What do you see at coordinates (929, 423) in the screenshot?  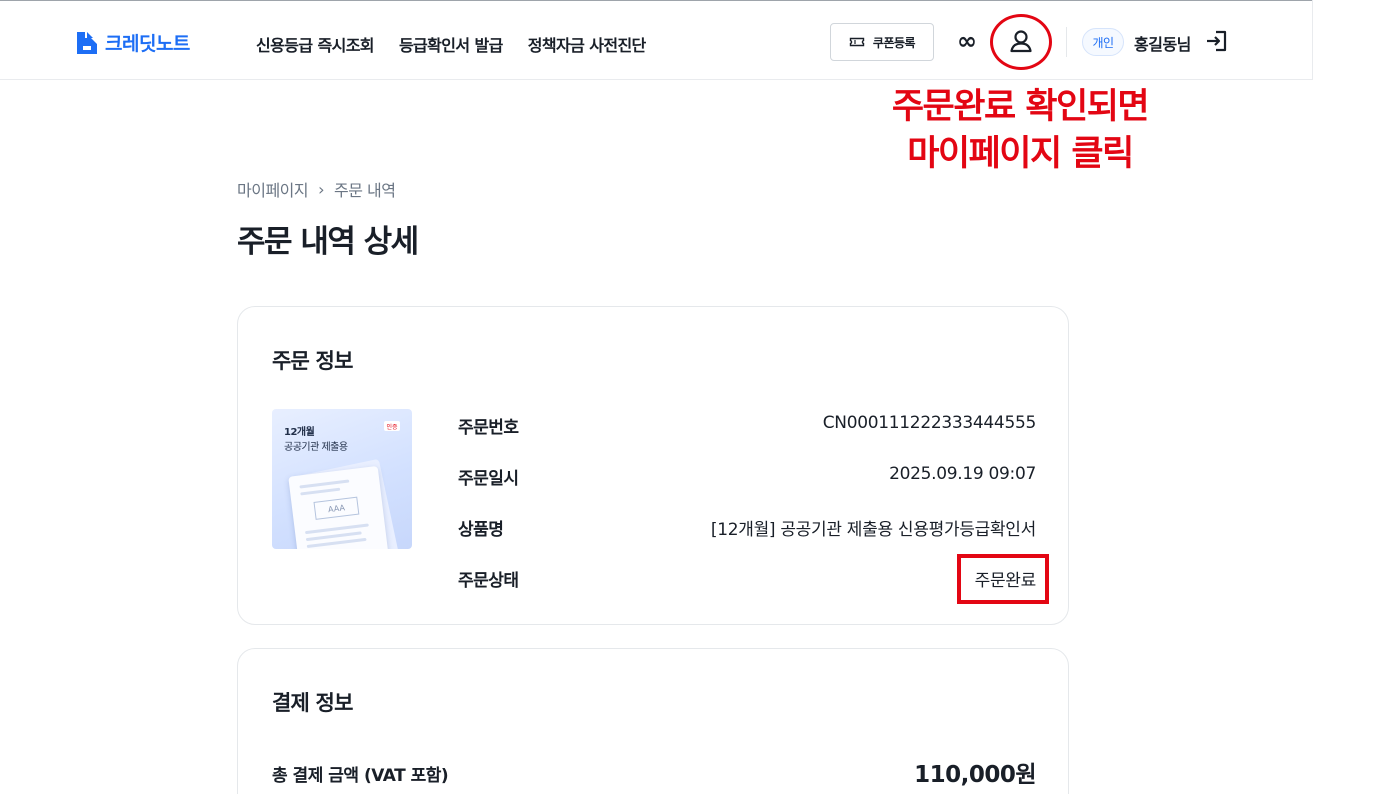 I see `order-number-value: CN000111222333444555` at bounding box center [929, 423].